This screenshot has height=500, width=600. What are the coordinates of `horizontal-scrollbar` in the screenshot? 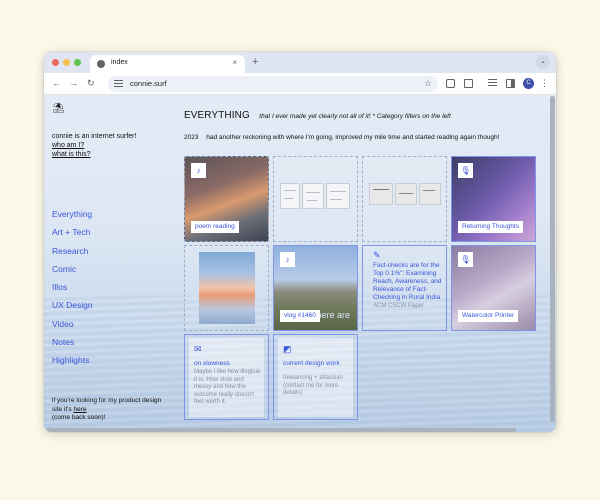 It's located at (281, 430).